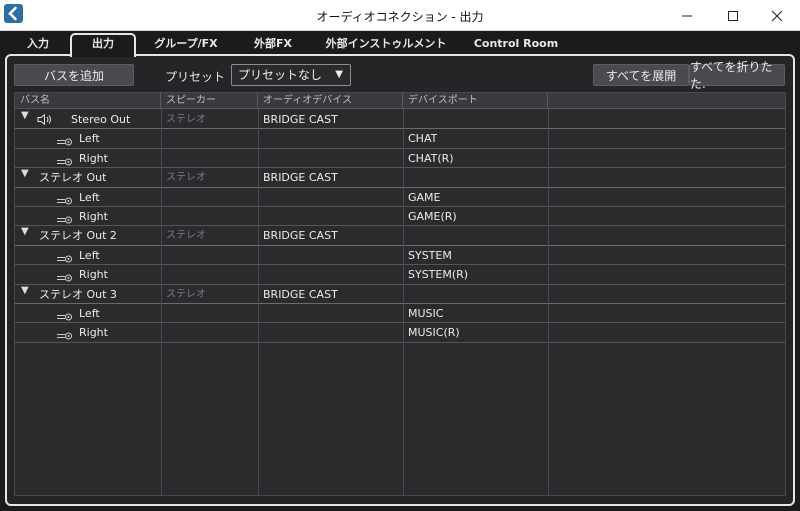  I want to click on collapse-all-button: すべてを折りたた., so click(737, 75).